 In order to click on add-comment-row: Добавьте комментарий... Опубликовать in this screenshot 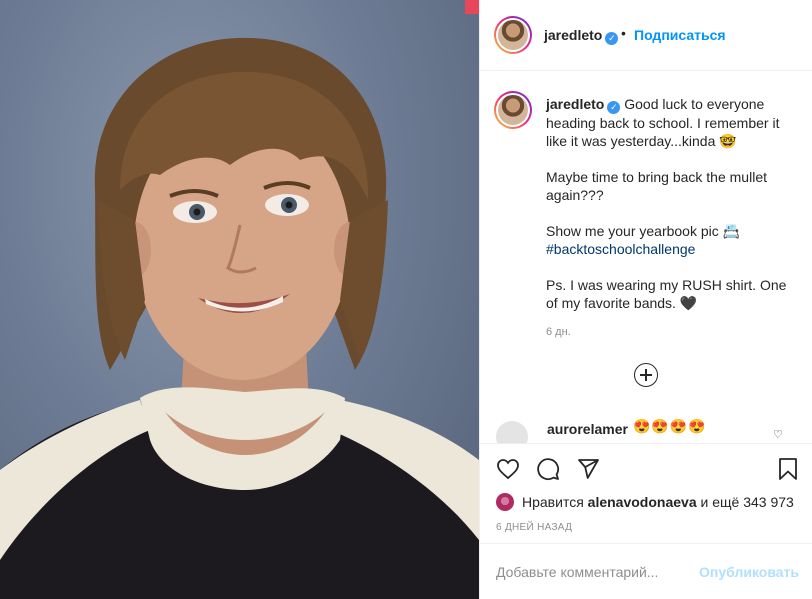, I will do `click(646, 570)`.